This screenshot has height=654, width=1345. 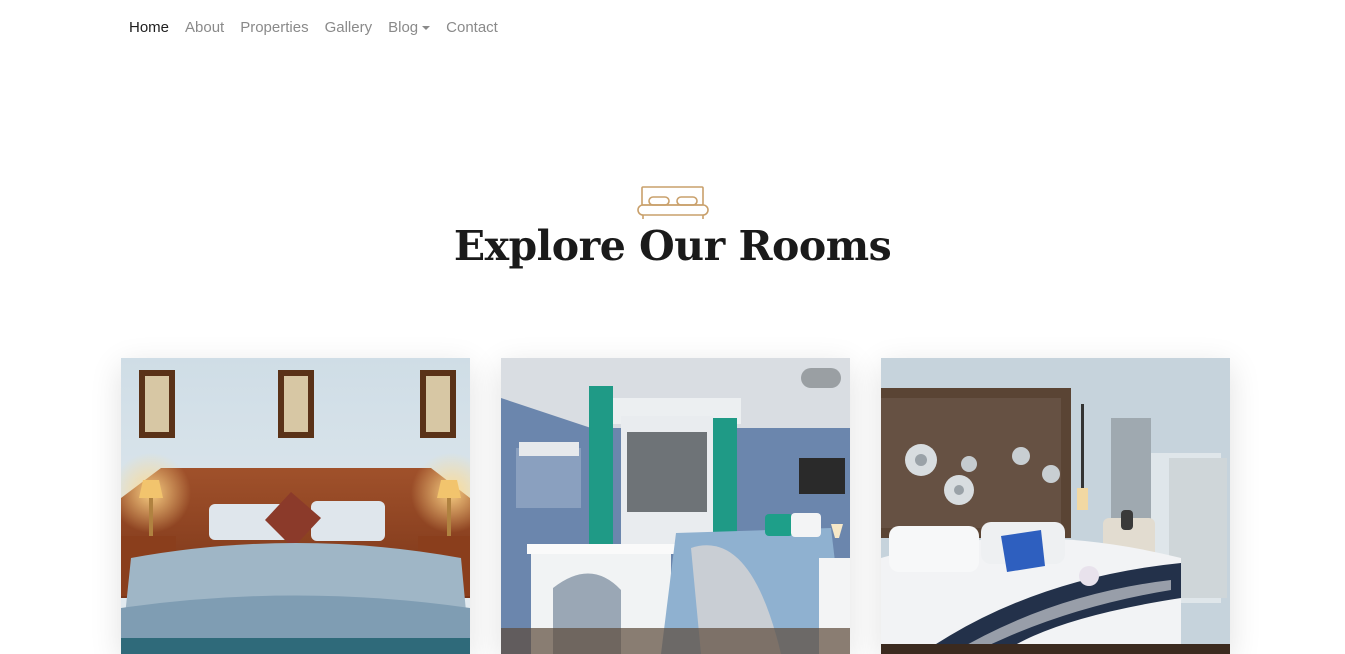 I want to click on nav-properties: Properties, so click(x=274, y=28).